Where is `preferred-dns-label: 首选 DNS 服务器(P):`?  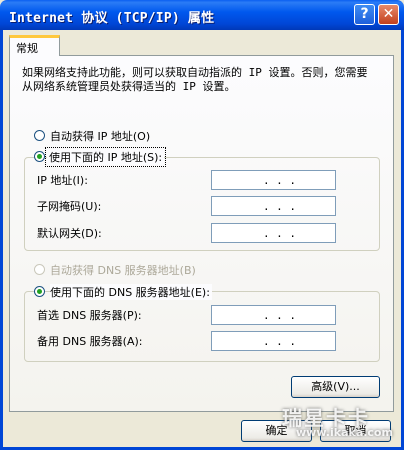 preferred-dns-label: 首选 DNS 服务器(P): is located at coordinates (89, 315).